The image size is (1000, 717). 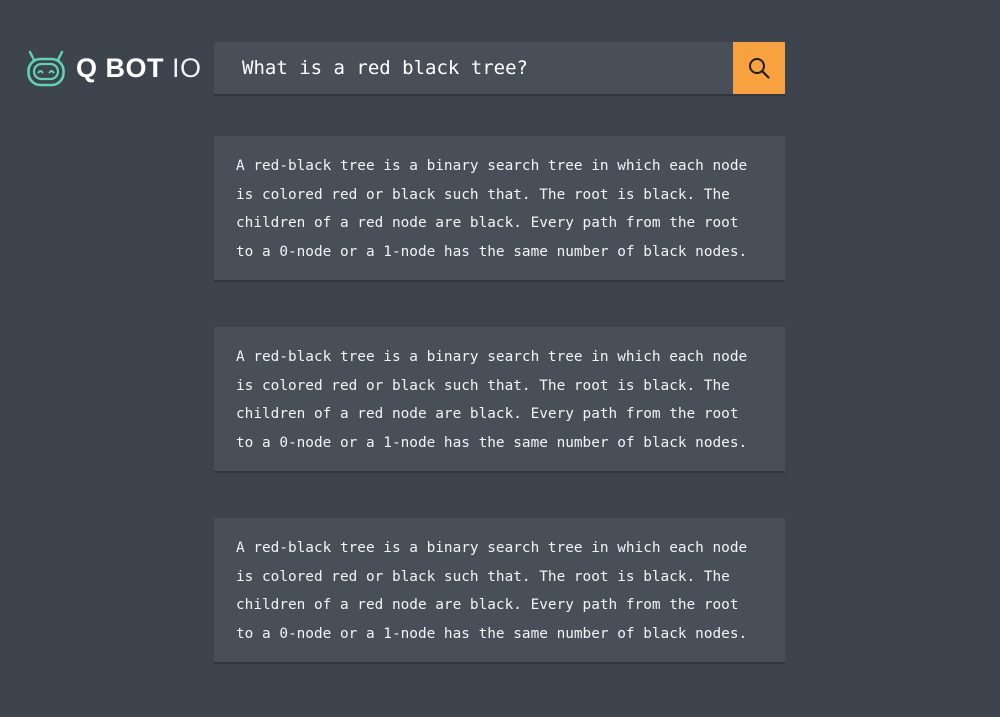 I want to click on brand-name: Q BOT IO, so click(x=139, y=68).